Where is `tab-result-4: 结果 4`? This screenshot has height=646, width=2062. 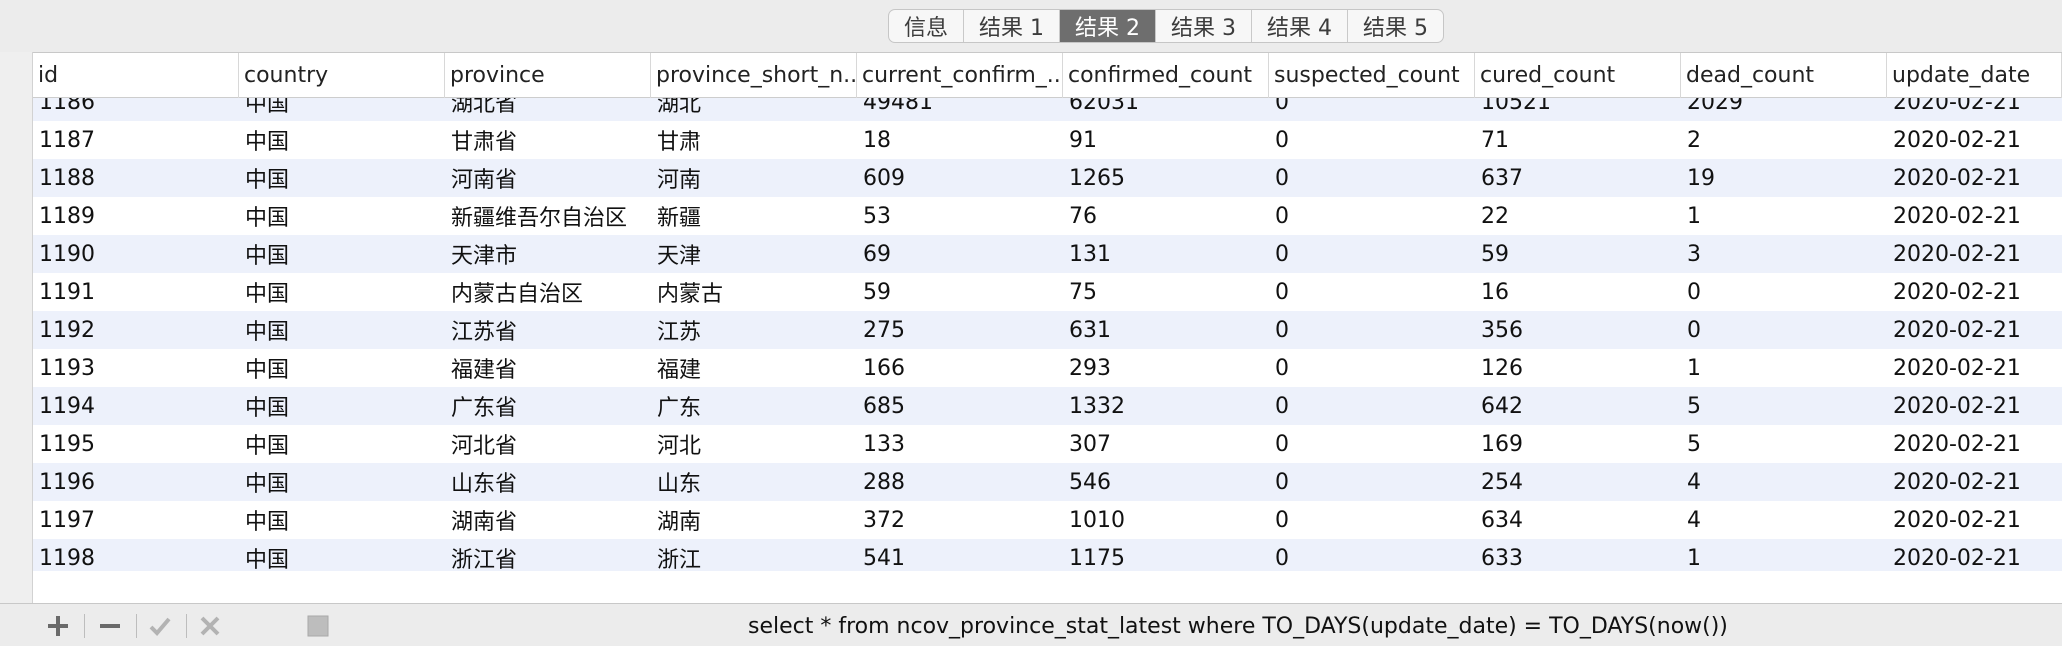 tab-result-4: 结果 4 is located at coordinates (1300, 26).